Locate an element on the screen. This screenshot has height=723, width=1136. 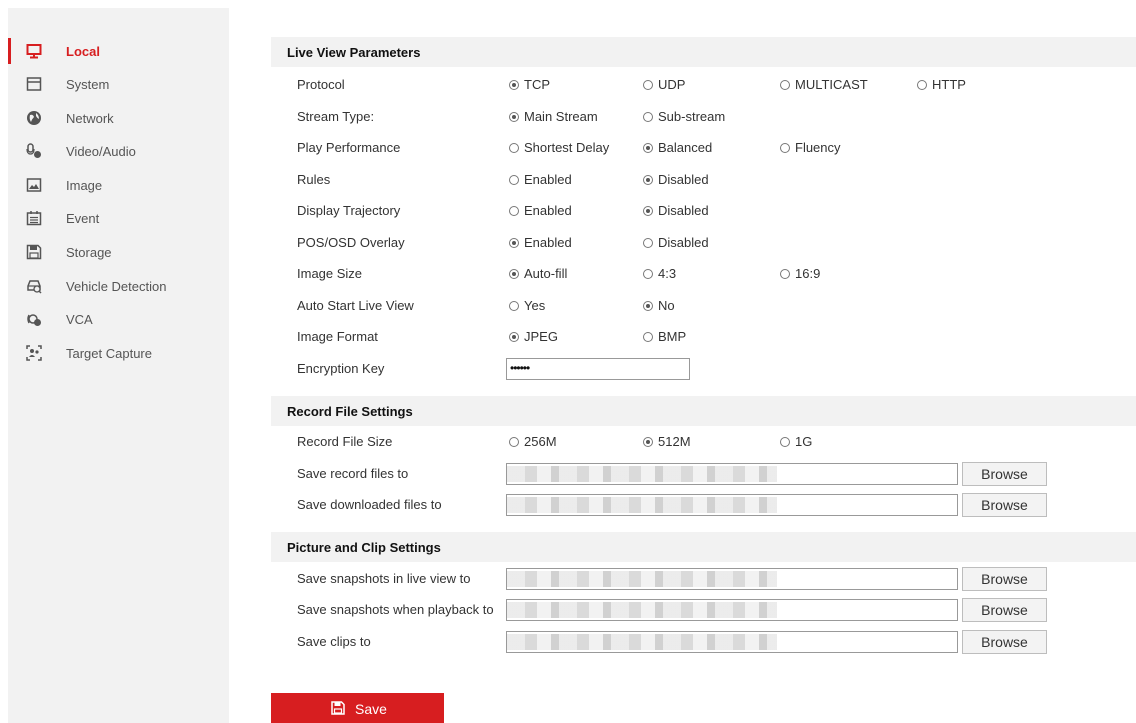
browse-record-button: Browse is located at coordinates (1004, 474).